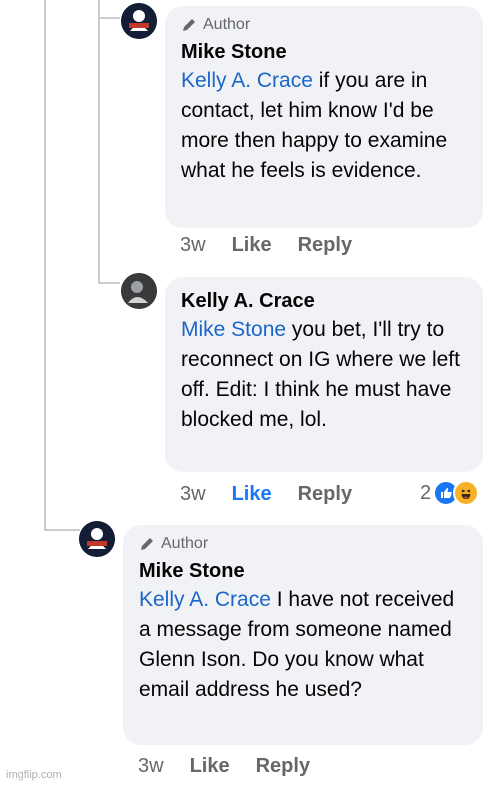  I want to click on thread-line-nested, so click(99, 141).